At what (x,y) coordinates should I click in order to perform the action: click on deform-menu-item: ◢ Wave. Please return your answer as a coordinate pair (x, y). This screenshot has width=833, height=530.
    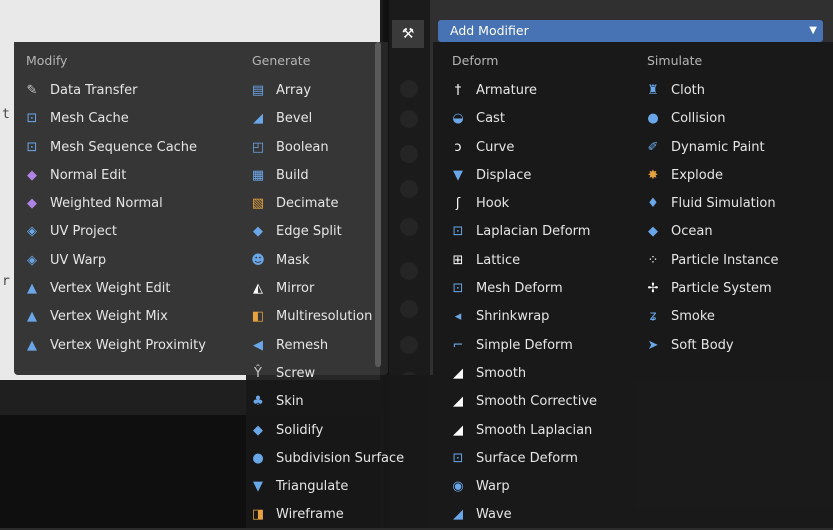
    Looking at the image, I should click on (545, 515).